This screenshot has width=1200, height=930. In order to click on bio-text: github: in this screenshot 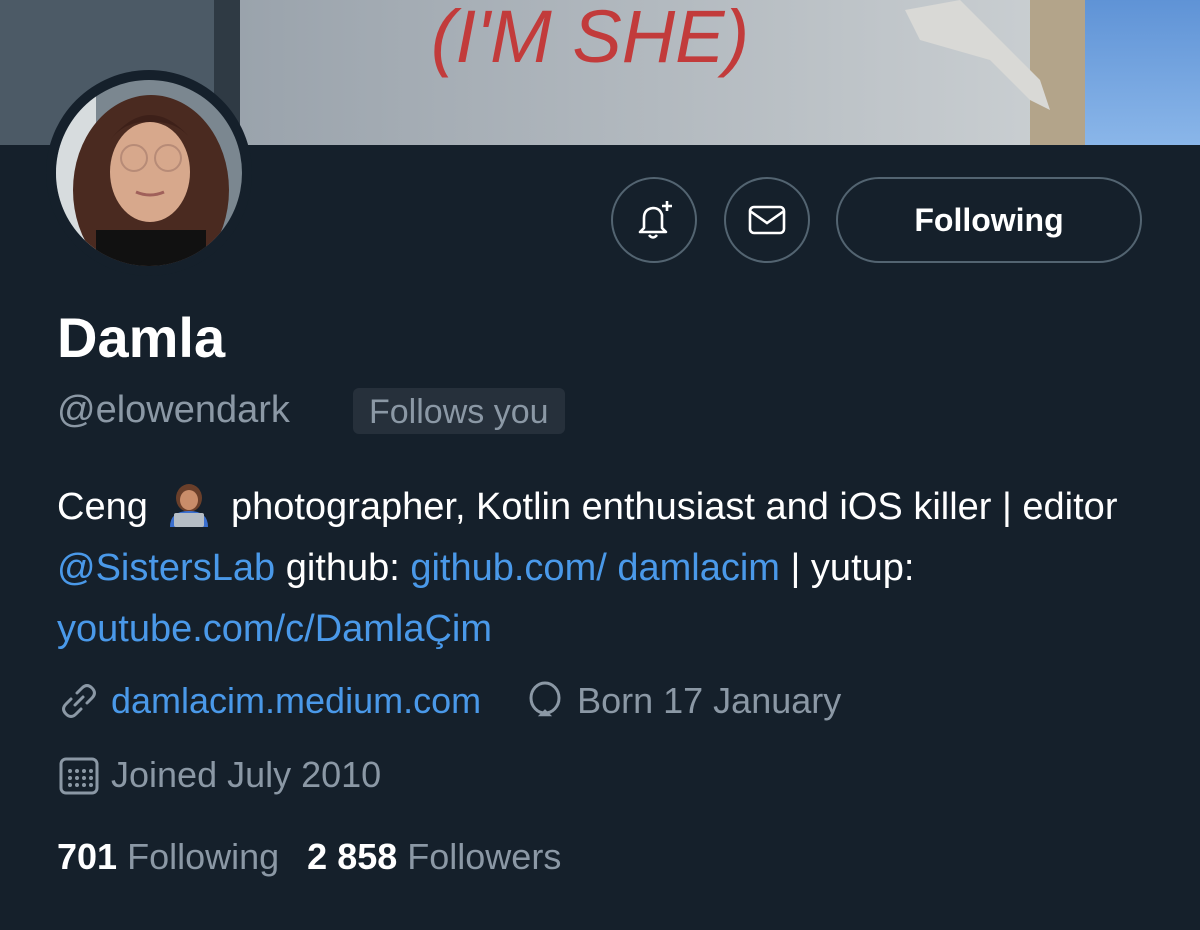, I will do `click(342, 568)`.